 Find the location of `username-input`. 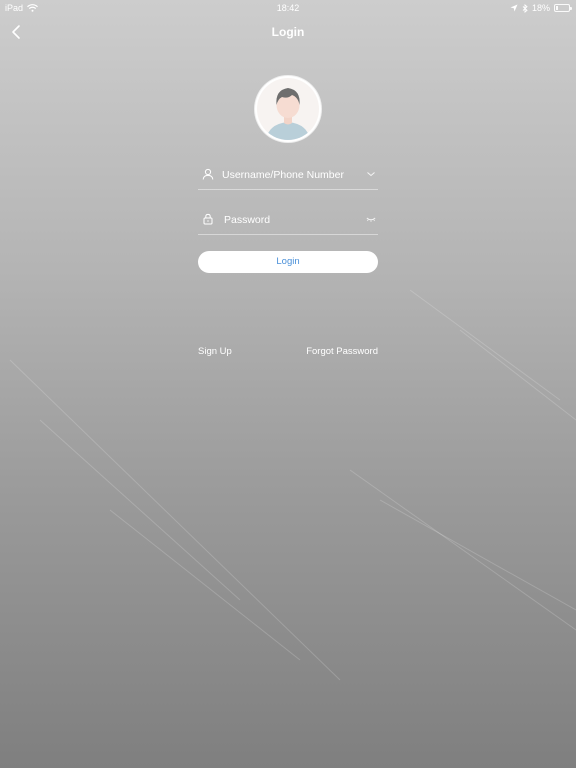

username-input is located at coordinates (290, 175).